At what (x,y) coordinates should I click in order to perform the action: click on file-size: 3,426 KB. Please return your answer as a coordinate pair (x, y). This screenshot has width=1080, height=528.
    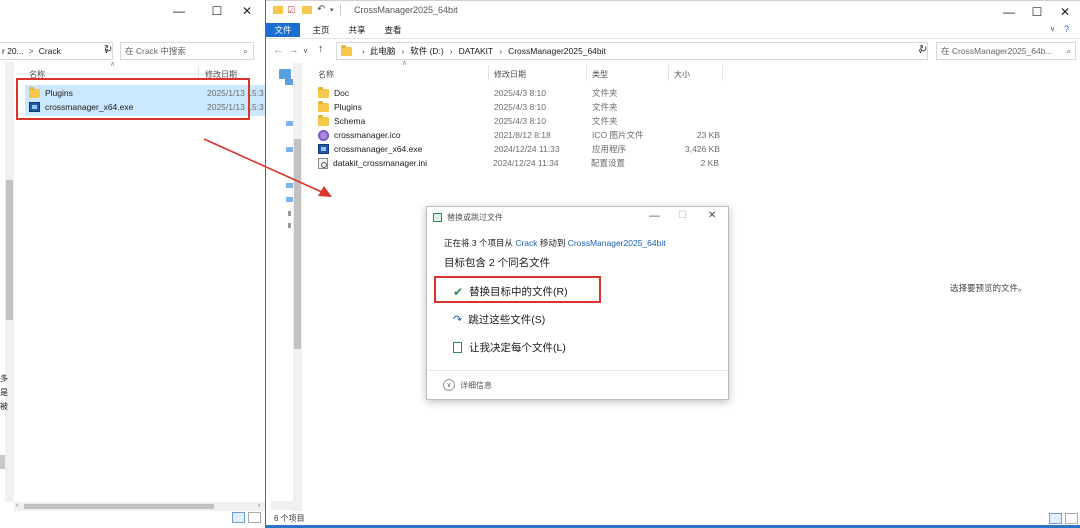
    Looking at the image, I should click on (702, 149).